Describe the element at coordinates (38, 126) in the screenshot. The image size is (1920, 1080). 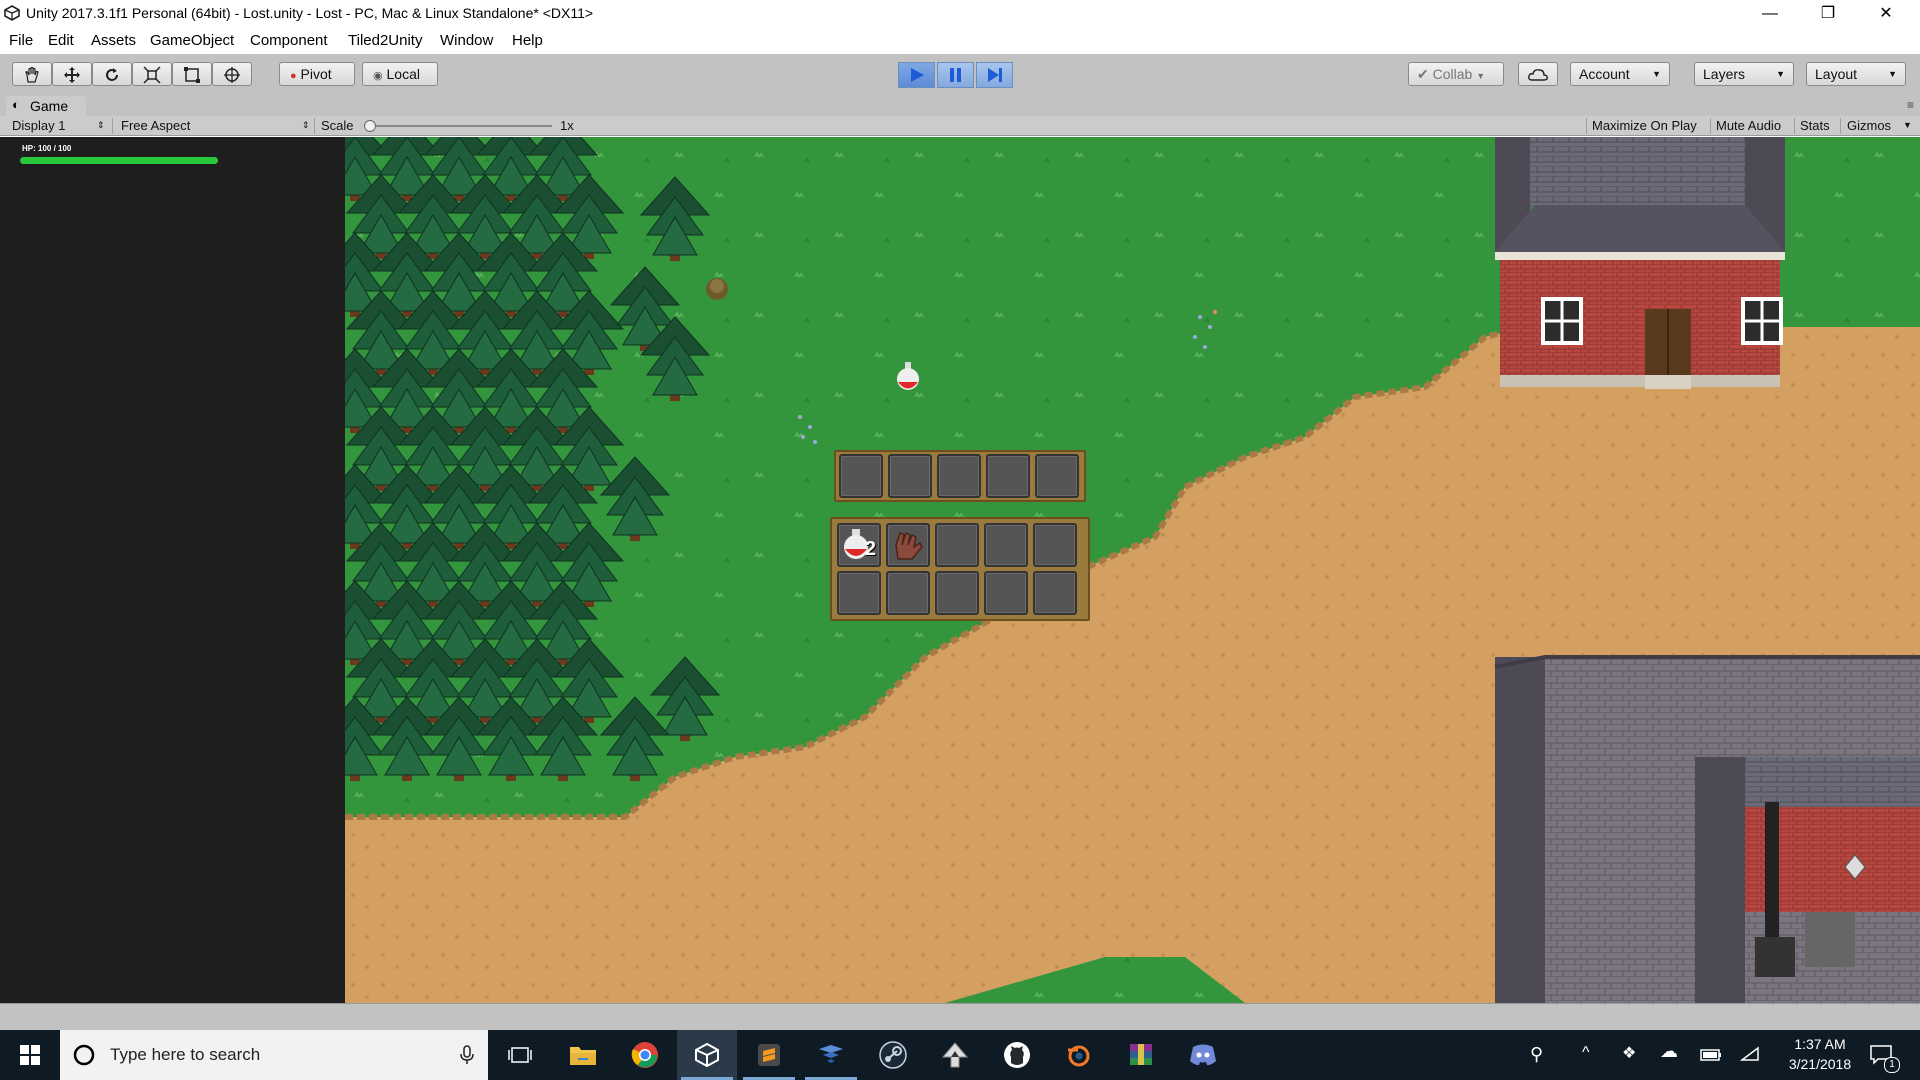
I see `display-dropdown: Display 1` at that location.